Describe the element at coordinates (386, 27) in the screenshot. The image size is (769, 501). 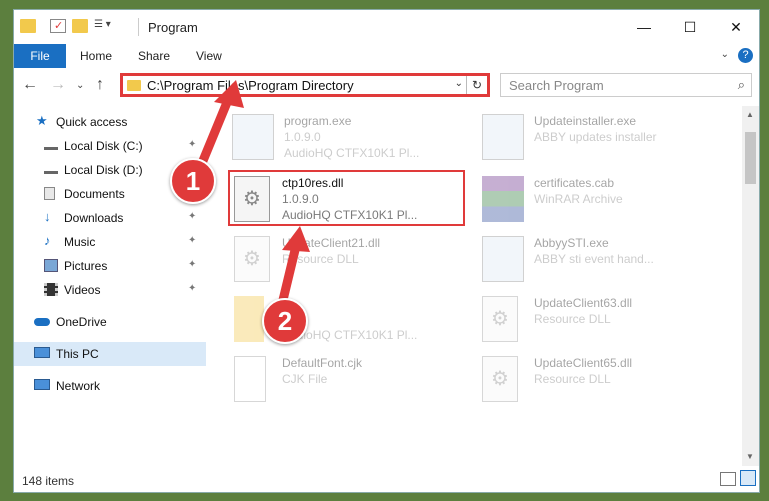
I see `title-bar: ✓ ☰ ▾ Program — ☐ ✕` at that location.